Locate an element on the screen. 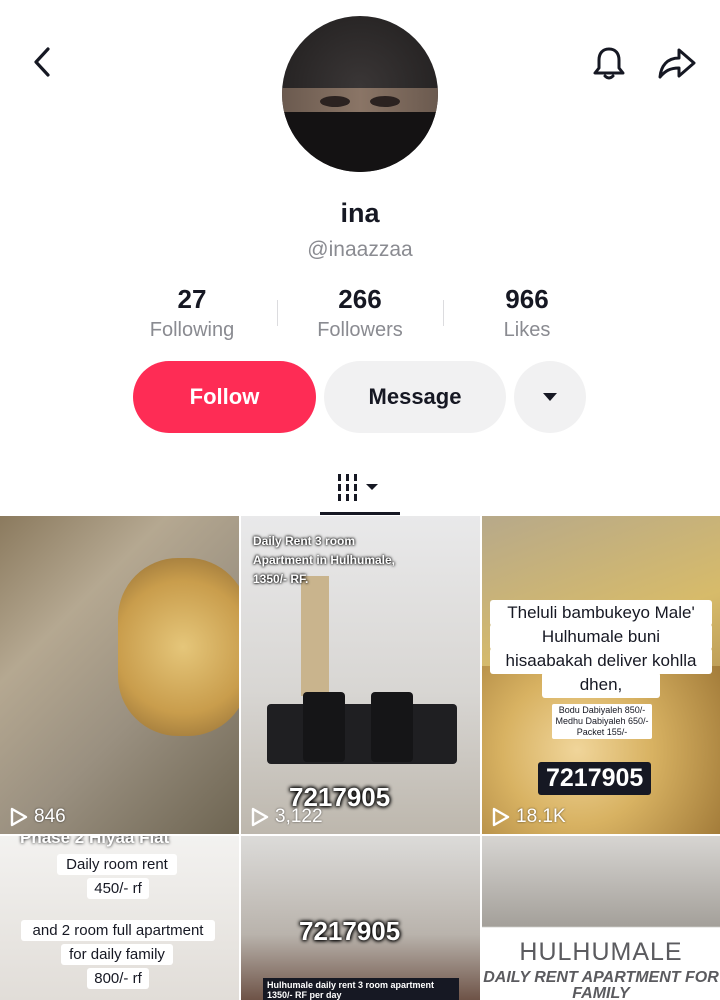 This screenshot has height=1000, width=720. caption-line: dhen, is located at coordinates (601, 685).